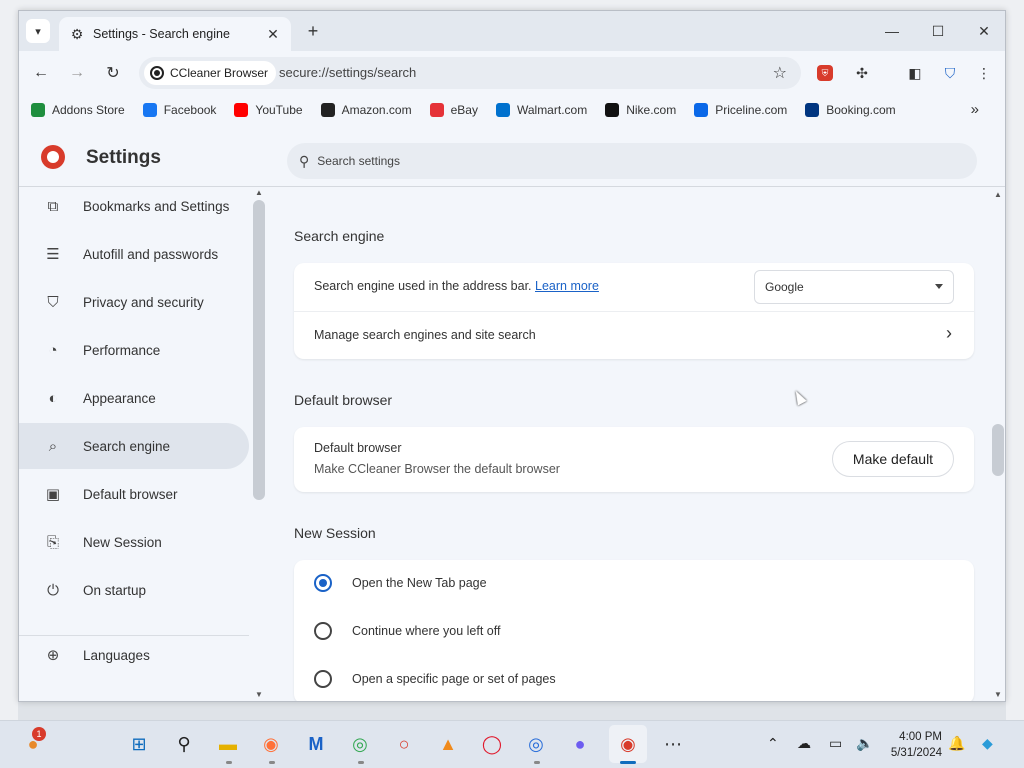 The height and width of the screenshot is (768, 1024). What do you see at coordinates (864, 743) in the screenshot?
I see `speaker-icon: 🔈` at bounding box center [864, 743].